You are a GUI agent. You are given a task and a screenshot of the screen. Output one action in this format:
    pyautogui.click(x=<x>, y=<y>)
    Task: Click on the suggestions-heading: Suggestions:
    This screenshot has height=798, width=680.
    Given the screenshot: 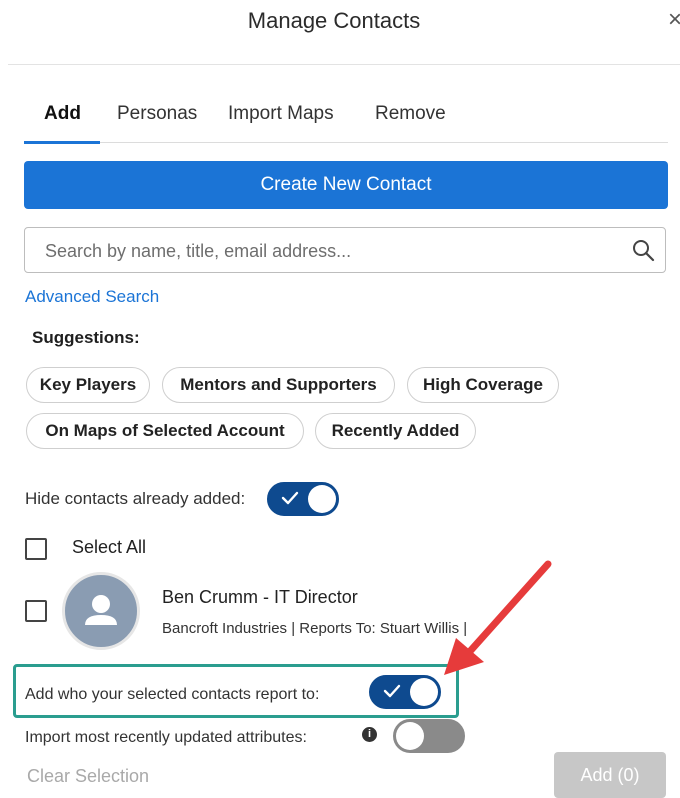 What is the action you would take?
    pyautogui.click(x=86, y=337)
    